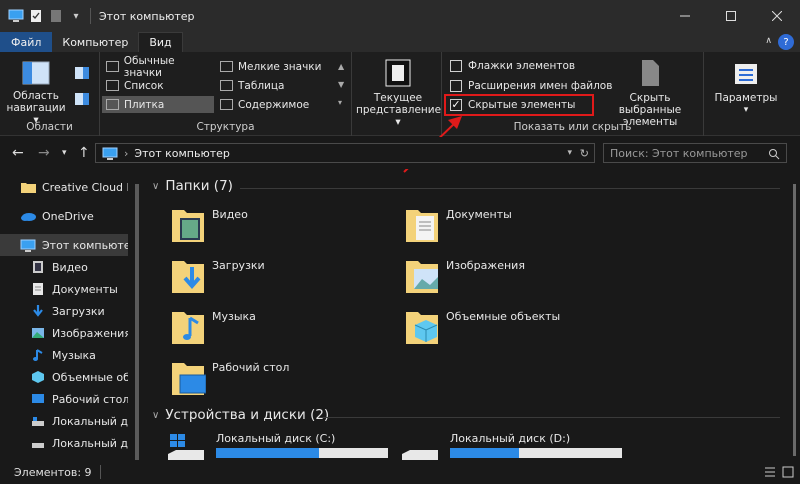 The width and height of the screenshot is (800, 484). Describe the element at coordinates (84, 153) in the screenshot. I see `up-button: ↑` at that location.